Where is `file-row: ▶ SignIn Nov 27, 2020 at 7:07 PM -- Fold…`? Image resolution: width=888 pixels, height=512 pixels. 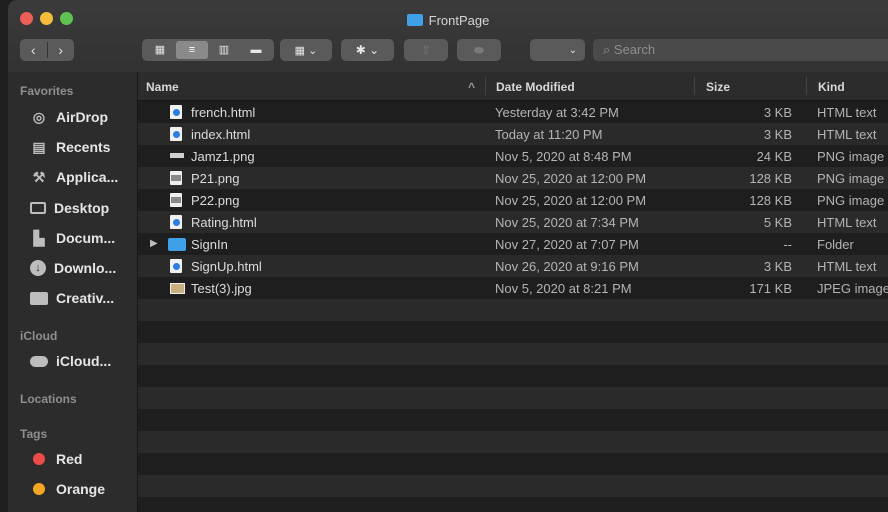
file-row: ▶ SignIn Nov 27, 2020 at 7:07 PM -- Fold… is located at coordinates (513, 244).